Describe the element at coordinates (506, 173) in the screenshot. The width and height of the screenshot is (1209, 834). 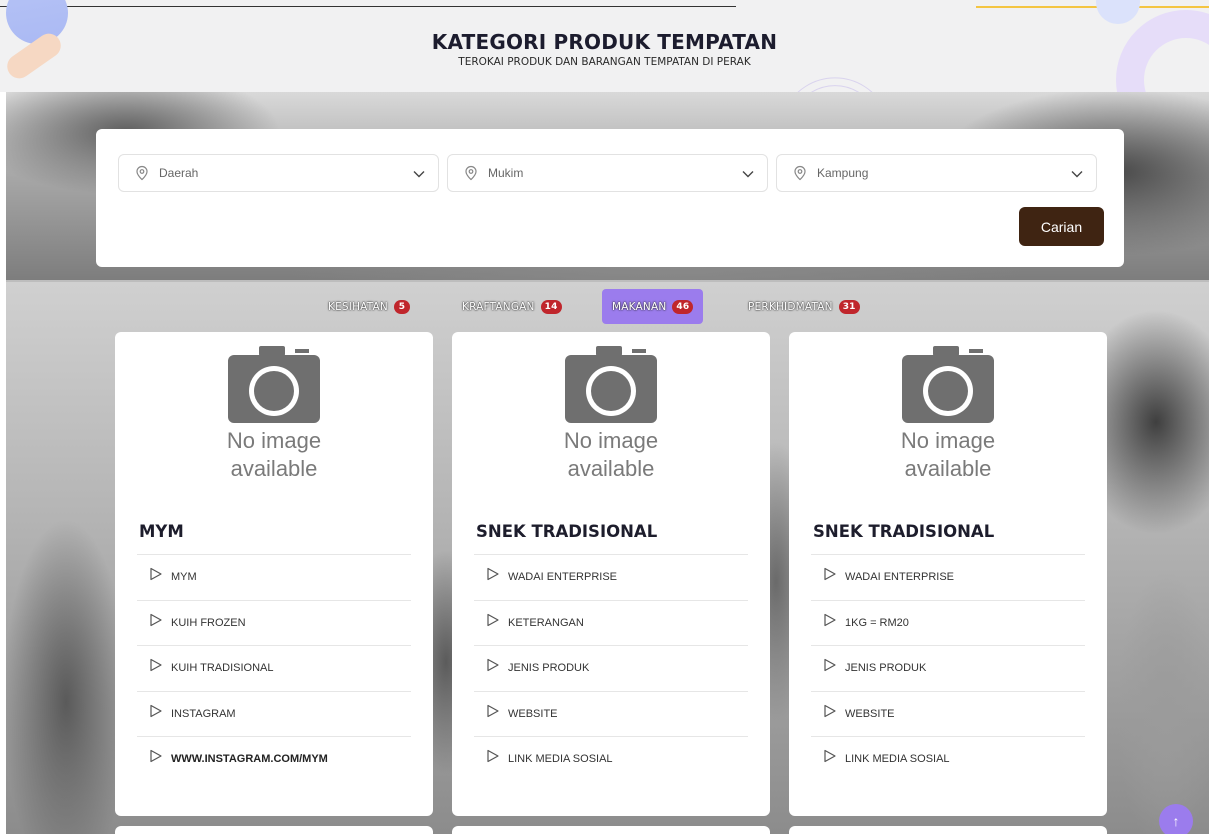
I see `select-placeholder: Mukim` at that location.